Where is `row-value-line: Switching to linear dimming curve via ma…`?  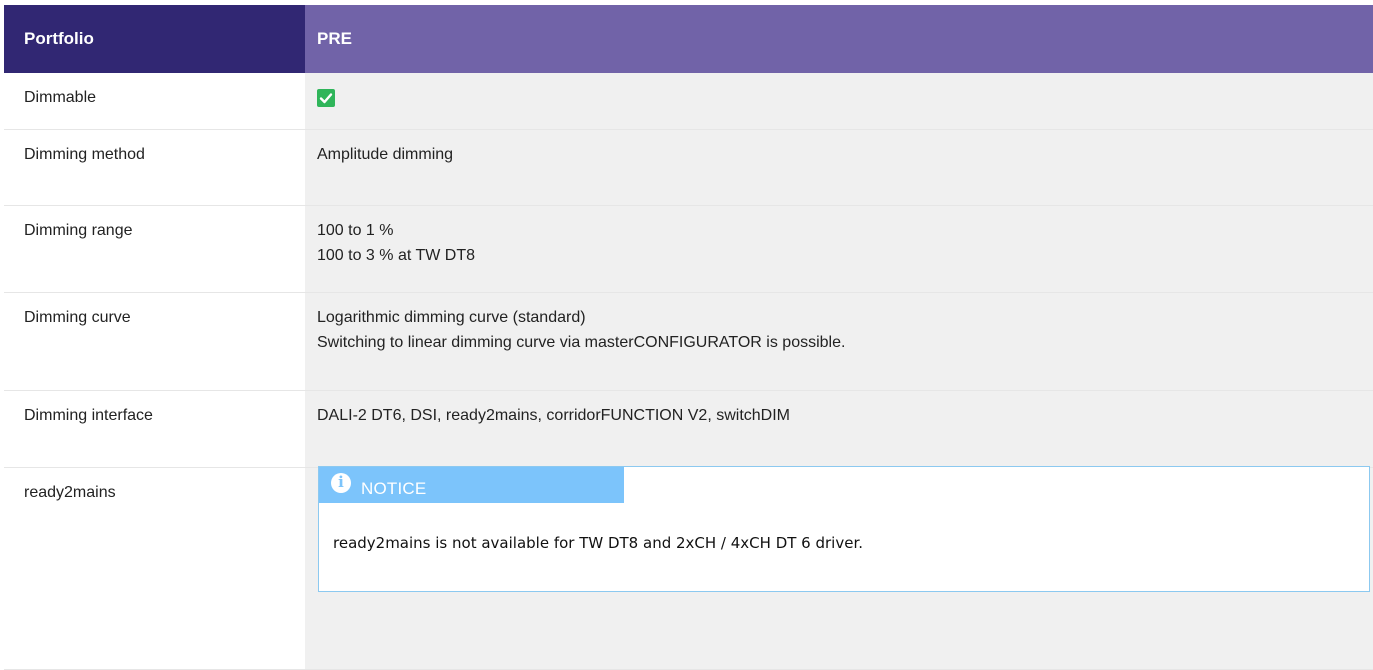
row-value-line: Switching to linear dimming curve via ma… is located at coordinates (581, 342).